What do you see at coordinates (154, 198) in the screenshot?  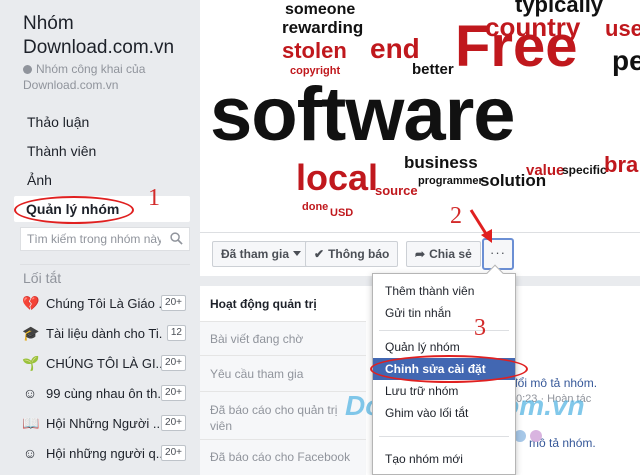 I see `annotation-step-1: 1` at bounding box center [154, 198].